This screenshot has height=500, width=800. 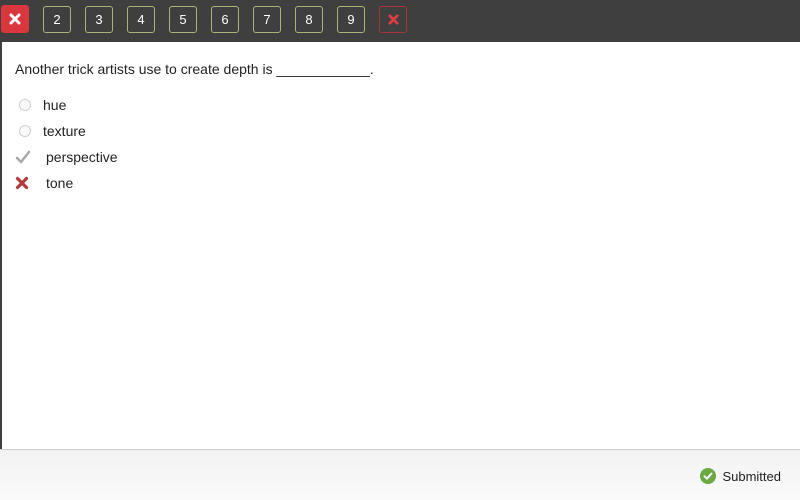 I want to click on submission-status: Submitted, so click(x=740, y=476).